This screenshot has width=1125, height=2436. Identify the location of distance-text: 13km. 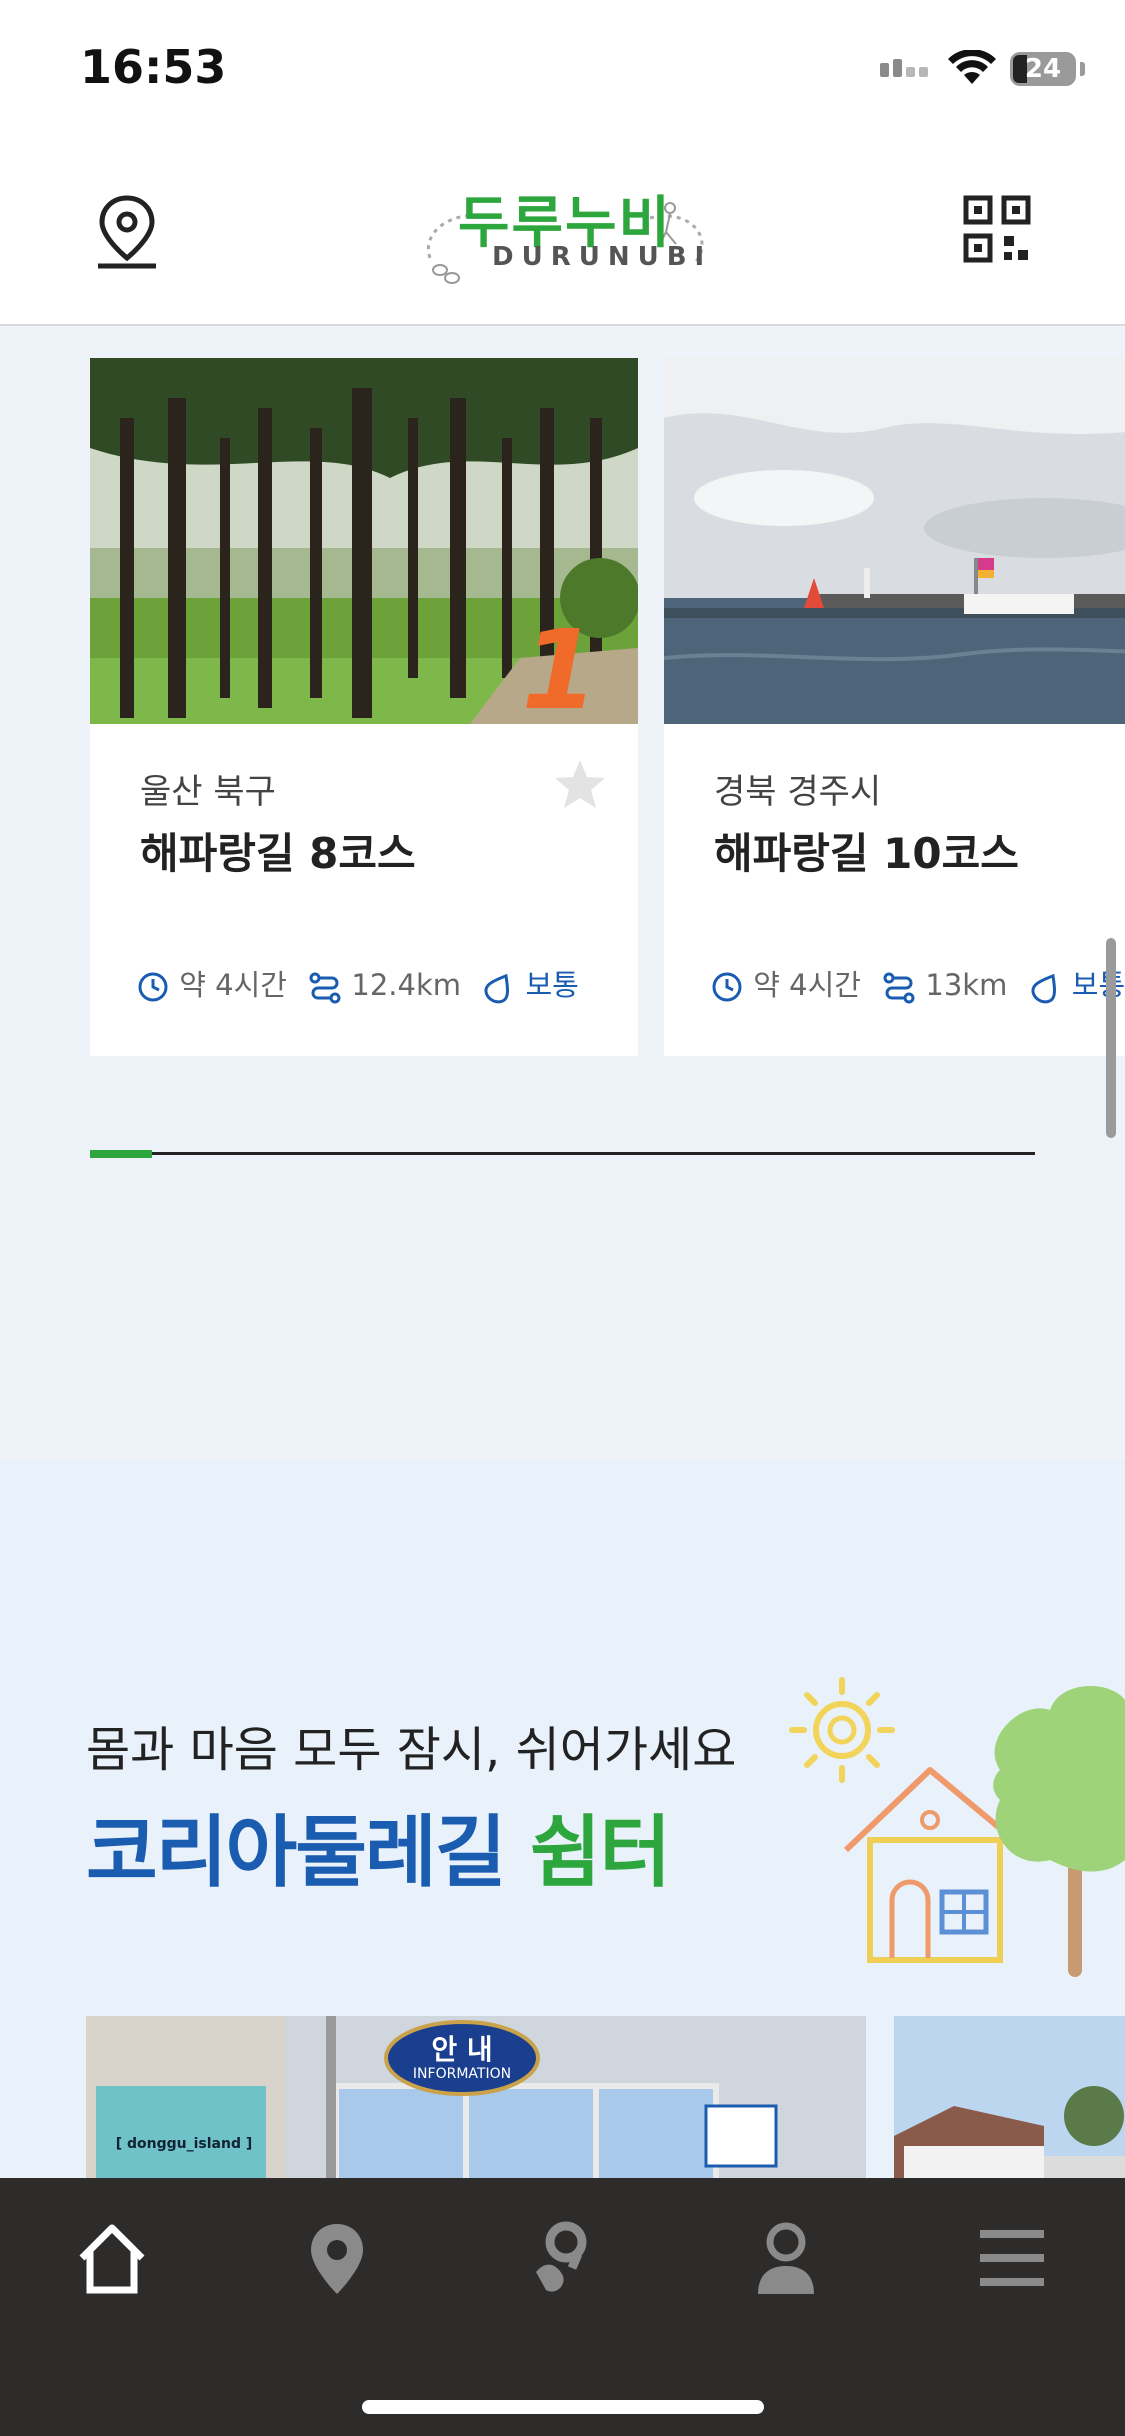
(966, 985).